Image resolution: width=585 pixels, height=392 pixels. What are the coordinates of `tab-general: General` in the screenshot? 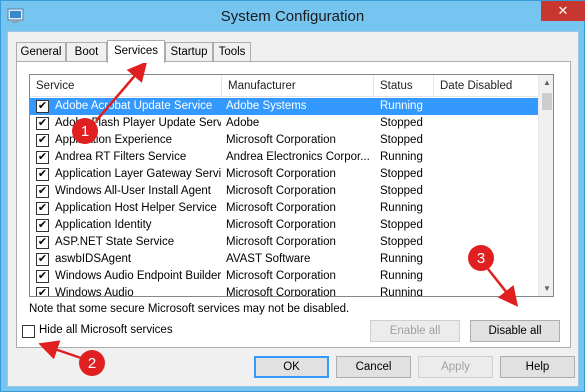 It's located at (41, 52).